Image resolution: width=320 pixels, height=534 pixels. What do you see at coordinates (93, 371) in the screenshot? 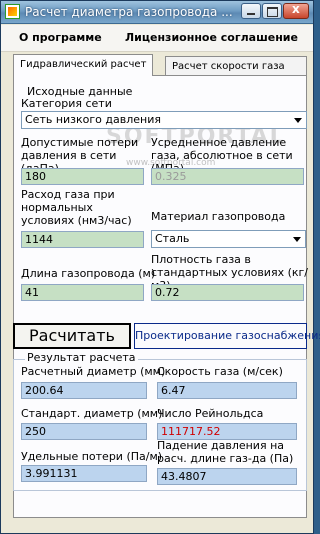
I see `calc-diameter-label: Расчетный диаметр (мм)` at bounding box center [93, 371].